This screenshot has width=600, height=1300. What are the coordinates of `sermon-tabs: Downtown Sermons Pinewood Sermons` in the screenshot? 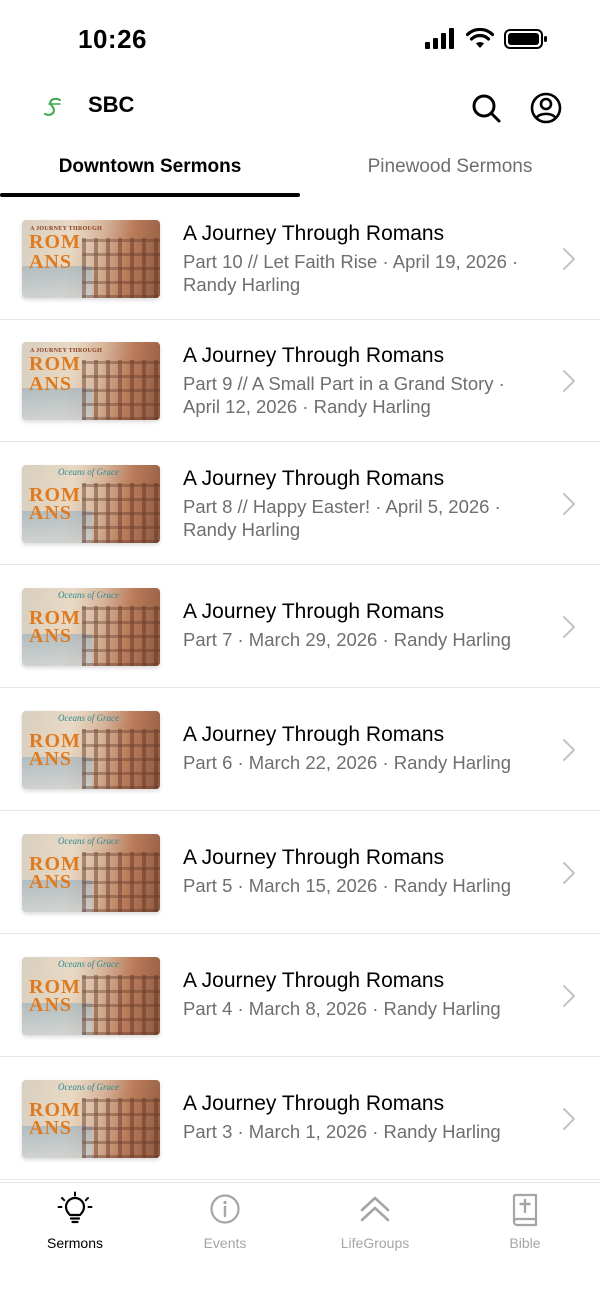 It's located at (300, 167).